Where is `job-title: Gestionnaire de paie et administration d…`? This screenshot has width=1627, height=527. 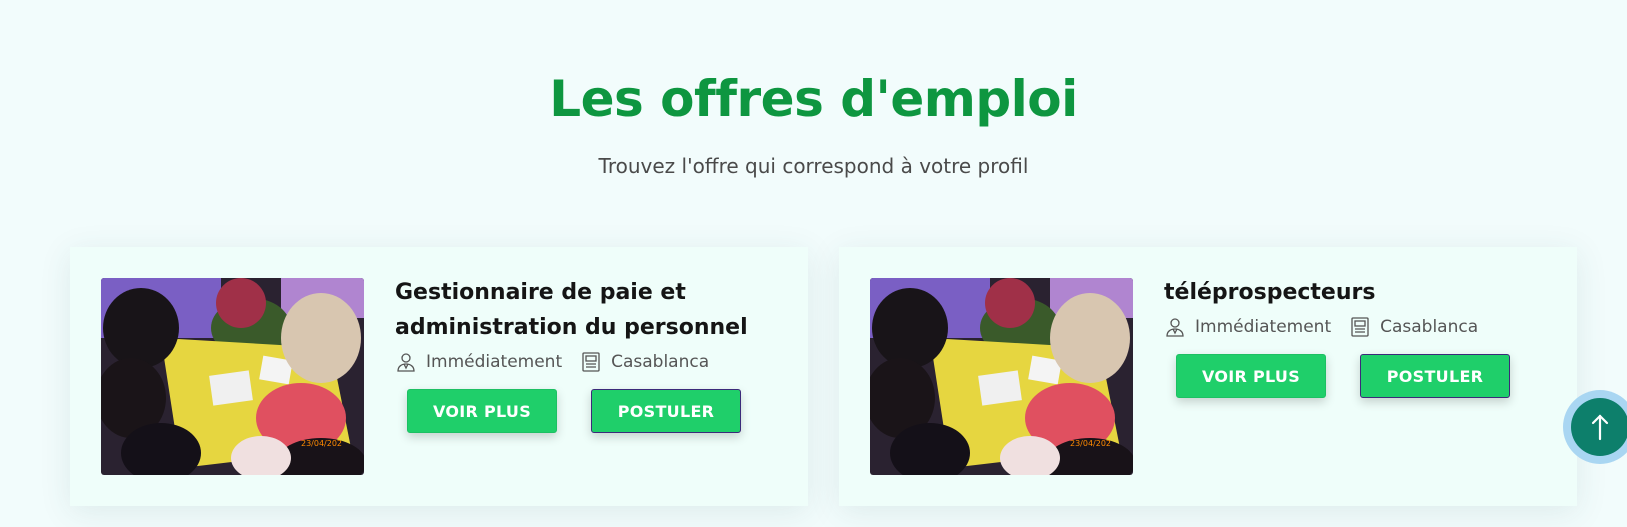 job-title: Gestionnaire de paie et administration d… is located at coordinates (591, 310).